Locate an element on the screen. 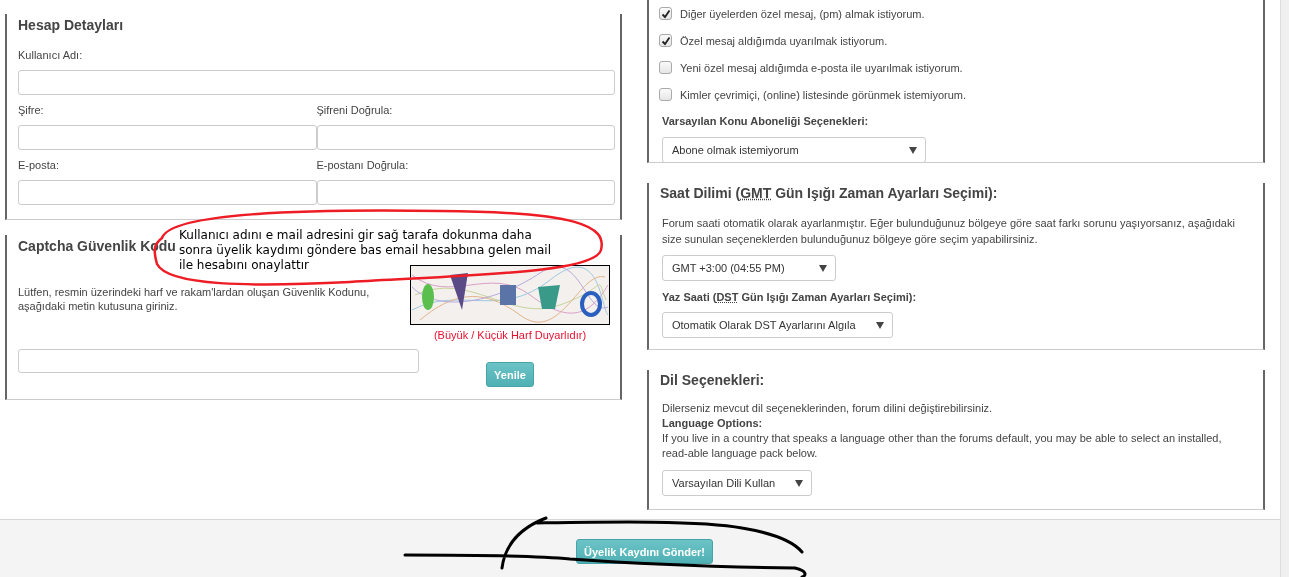  dropdown: Abone olmak istemiyorum is located at coordinates (794, 150).